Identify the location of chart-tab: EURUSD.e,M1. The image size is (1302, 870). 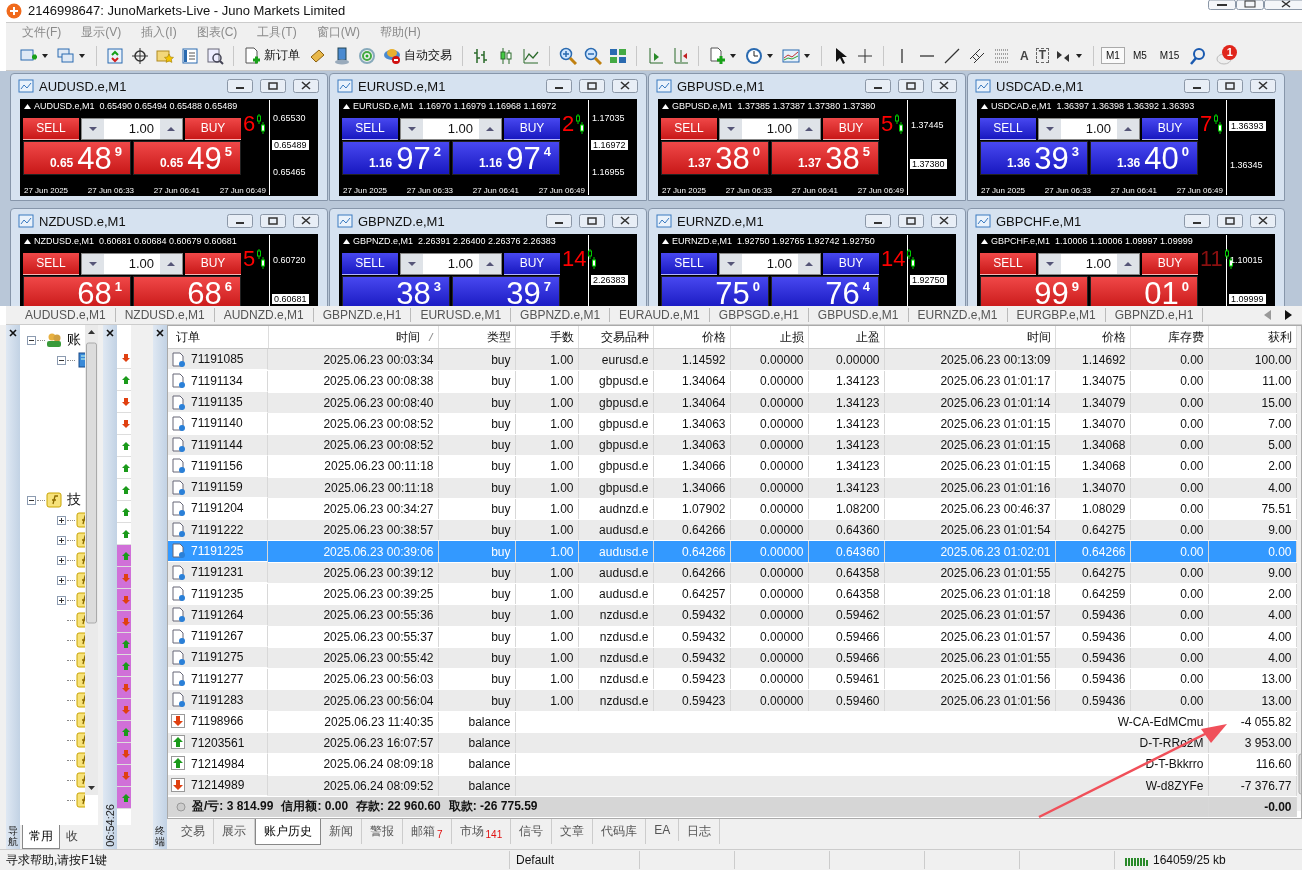
(461, 315).